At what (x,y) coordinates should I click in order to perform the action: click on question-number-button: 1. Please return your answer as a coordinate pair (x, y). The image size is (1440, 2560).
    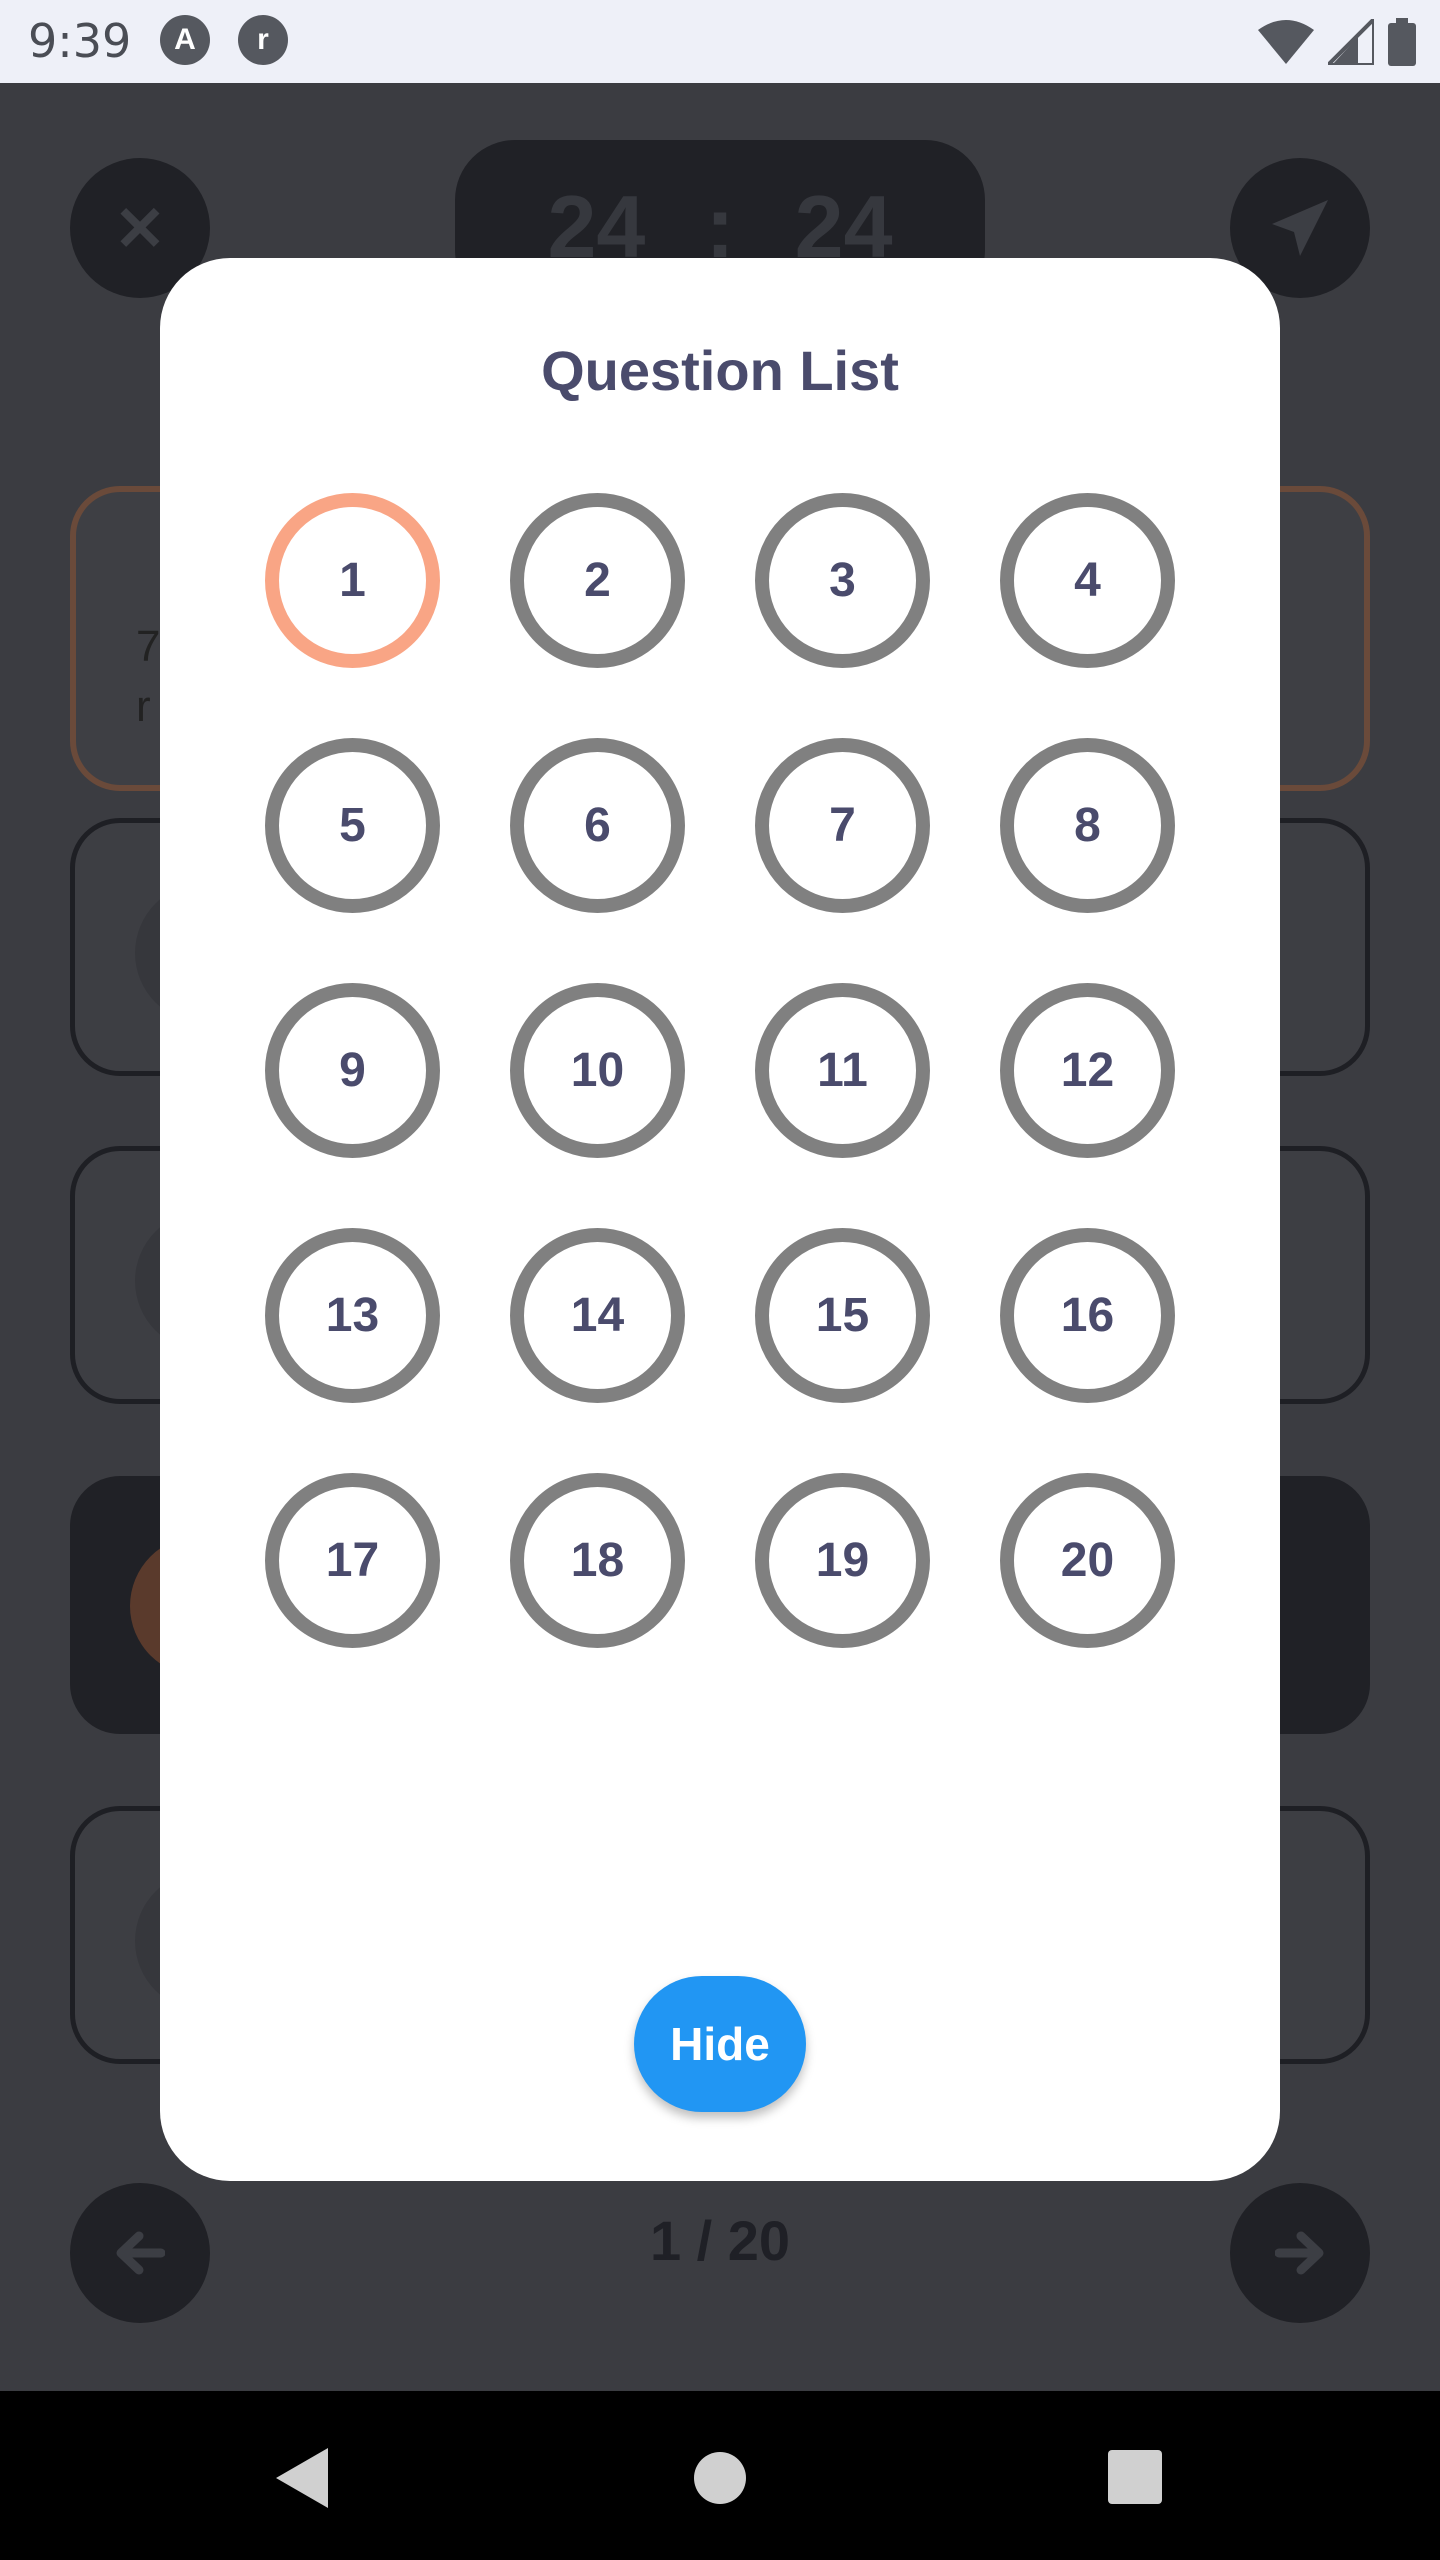
    Looking at the image, I should click on (352, 580).